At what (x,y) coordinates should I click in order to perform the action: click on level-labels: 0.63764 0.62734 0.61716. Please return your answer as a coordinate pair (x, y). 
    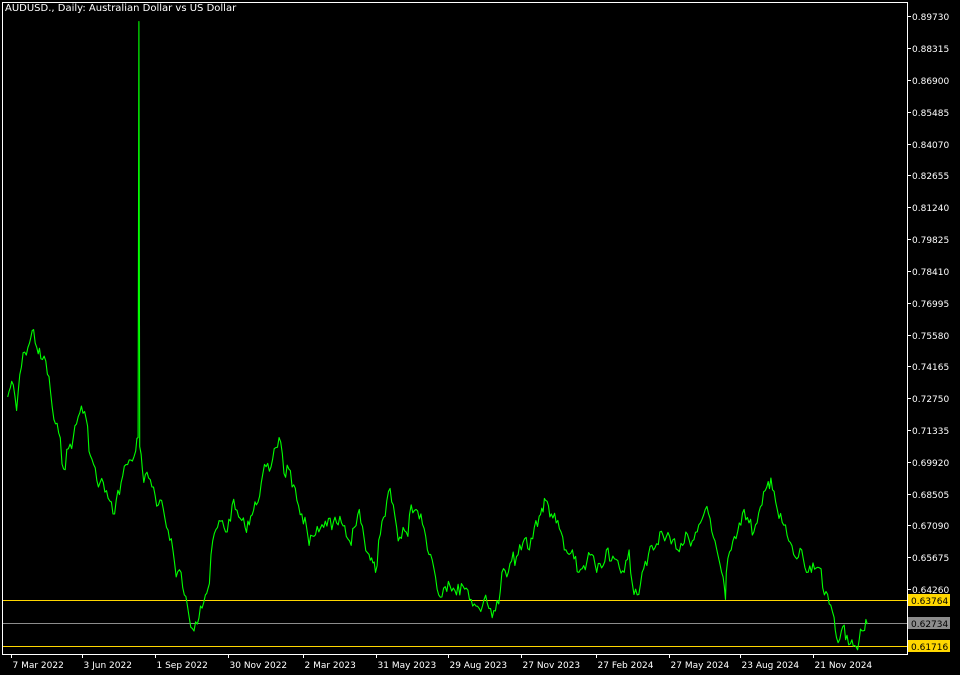
    Looking at the image, I should click on (929, 623).